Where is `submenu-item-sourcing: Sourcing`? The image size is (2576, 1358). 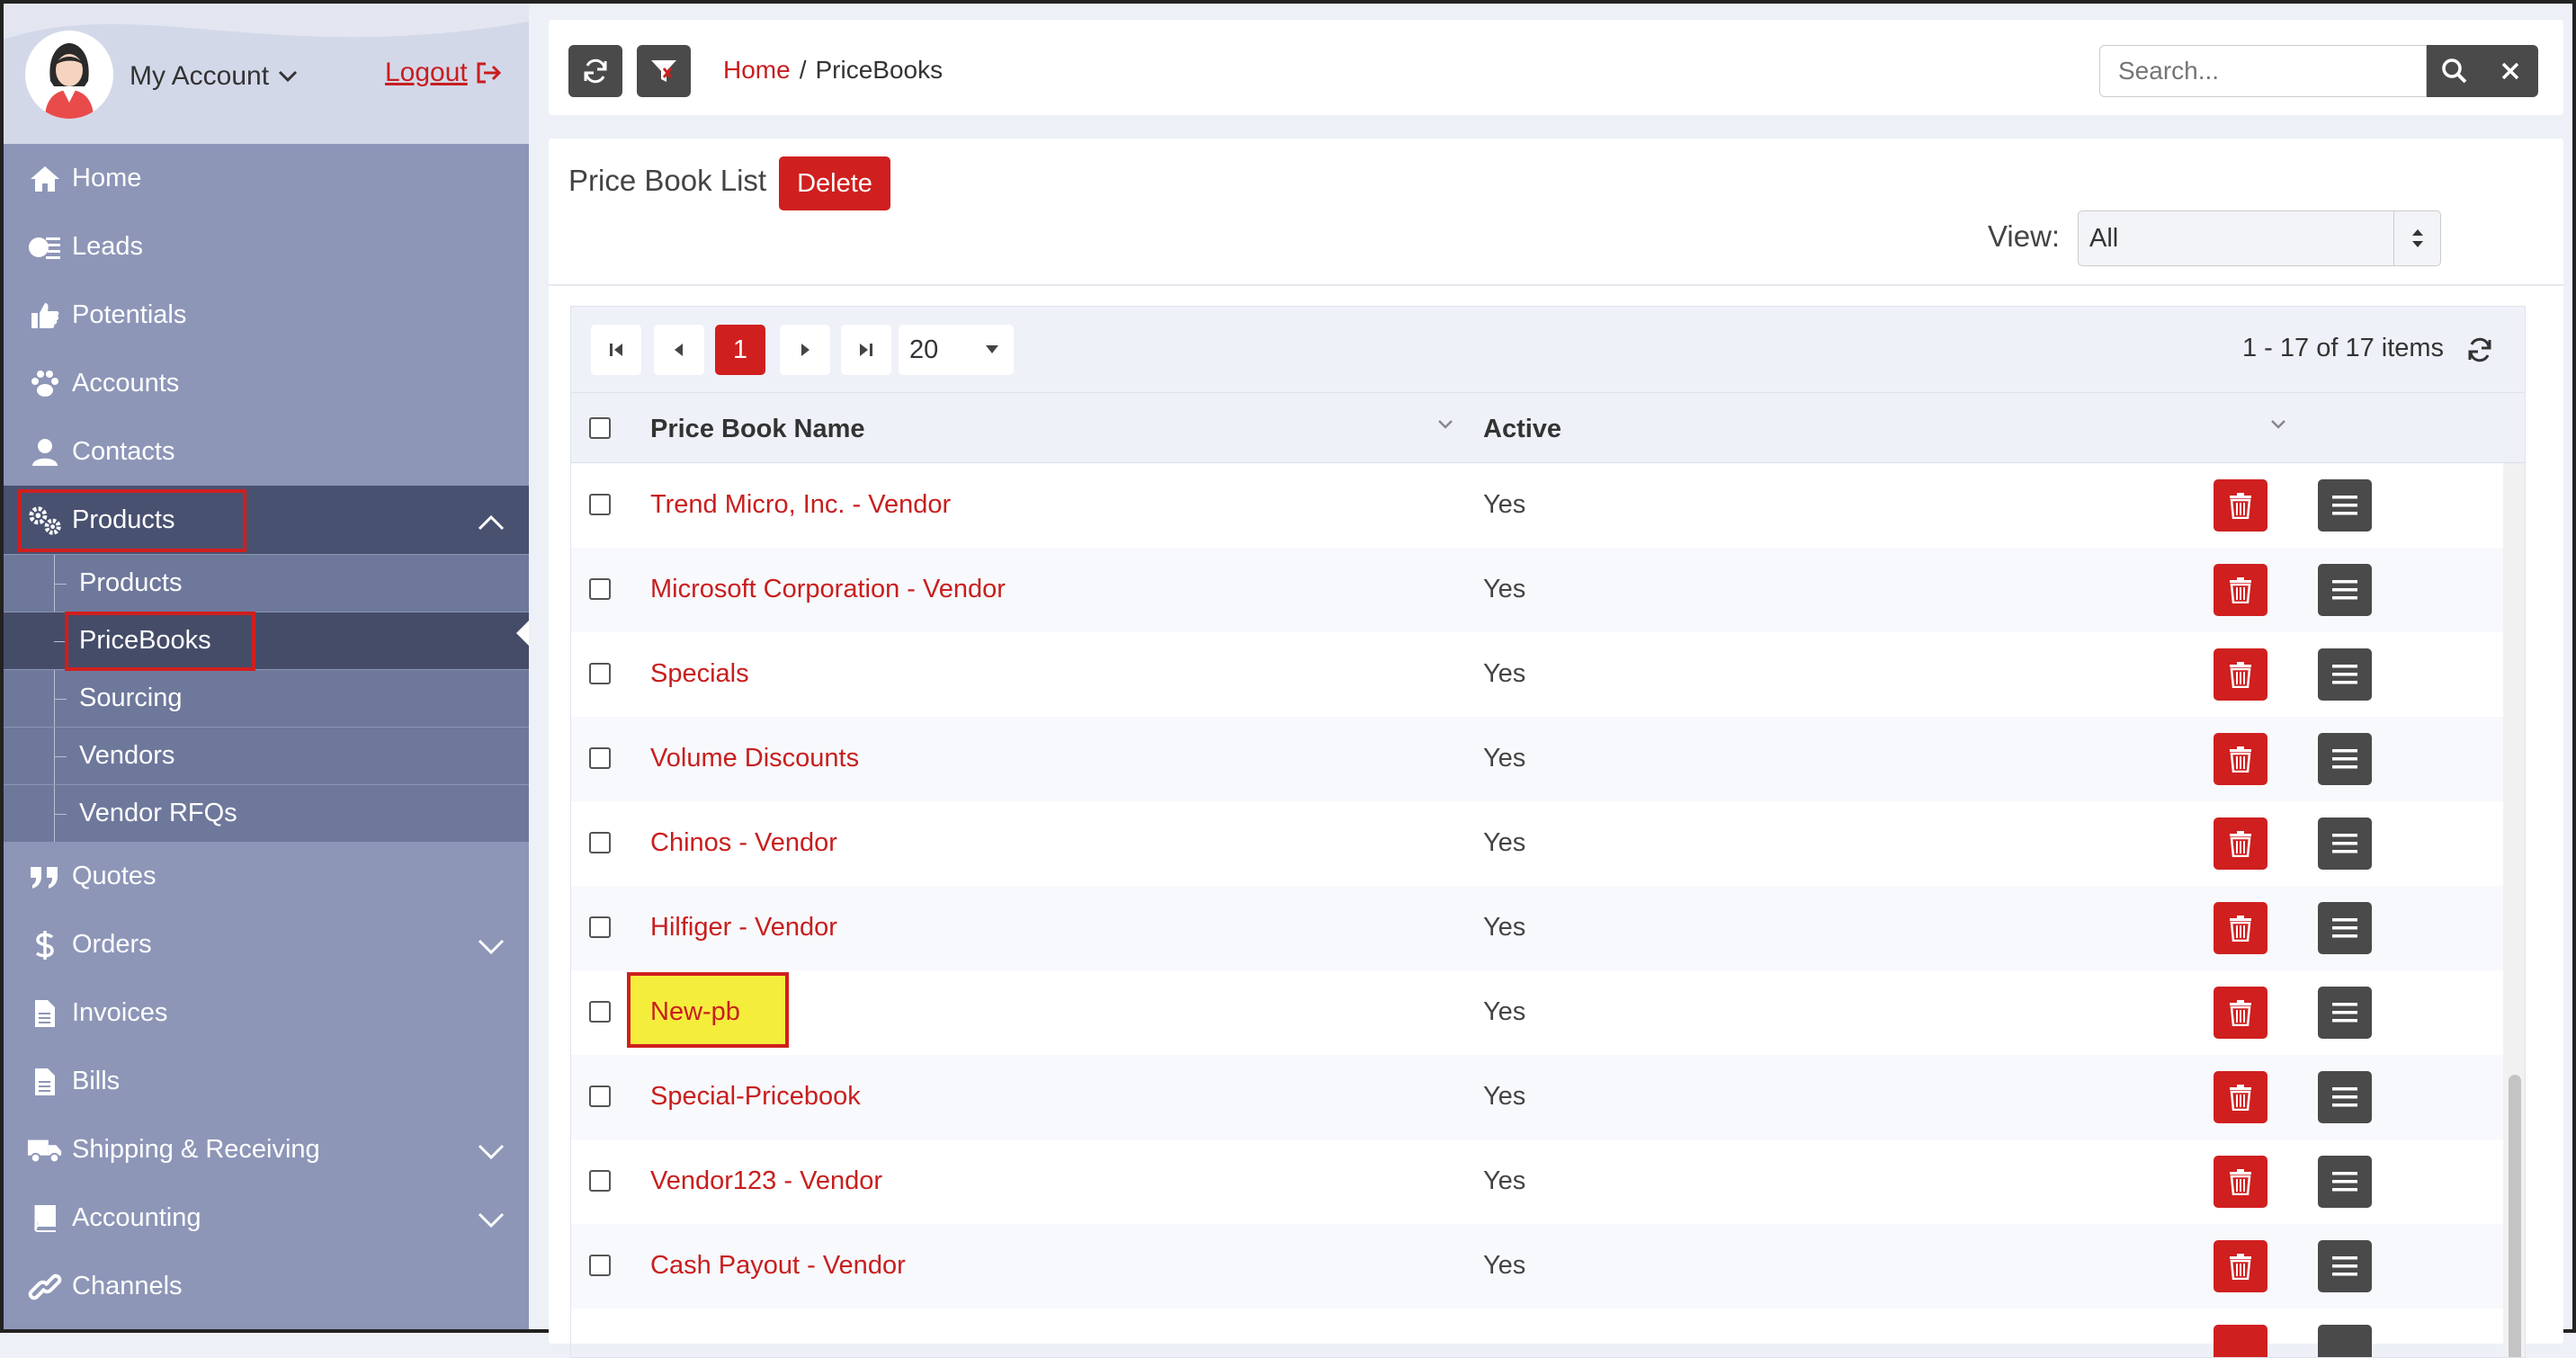 submenu-item-sourcing: Sourcing is located at coordinates (266, 698).